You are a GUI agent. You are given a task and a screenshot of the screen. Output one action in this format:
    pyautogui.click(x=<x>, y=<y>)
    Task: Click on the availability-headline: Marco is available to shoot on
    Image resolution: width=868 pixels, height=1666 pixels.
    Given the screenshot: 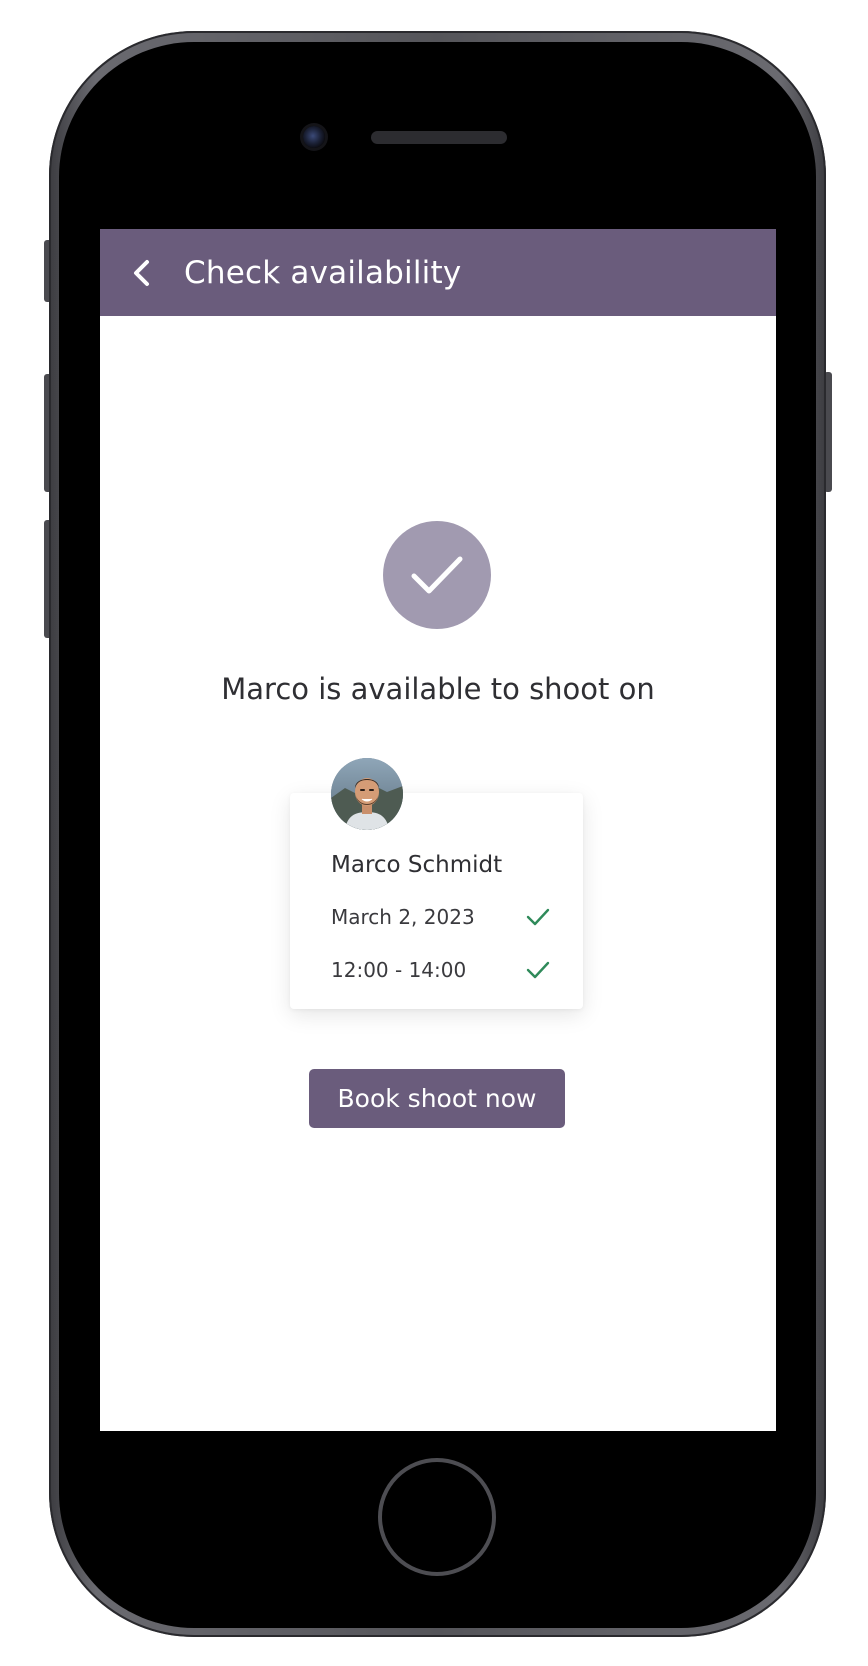 What is the action you would take?
    pyautogui.click(x=438, y=689)
    